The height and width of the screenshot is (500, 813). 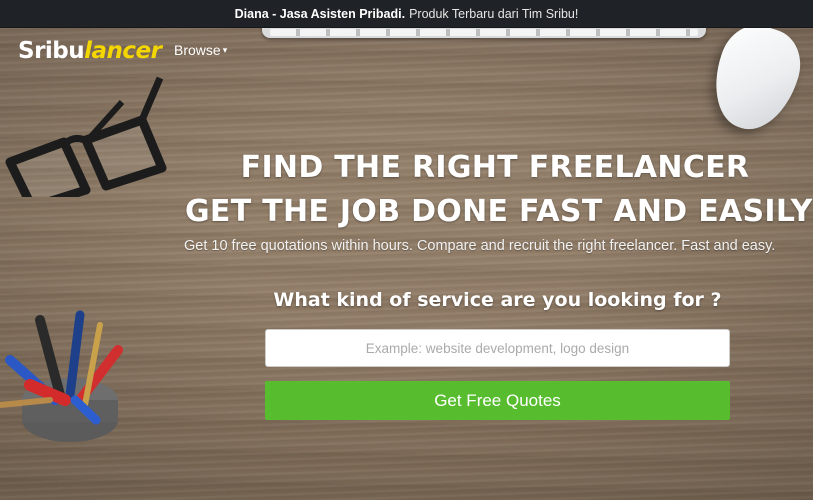 What do you see at coordinates (86, 136) in the screenshot?
I see `glasses-image` at bounding box center [86, 136].